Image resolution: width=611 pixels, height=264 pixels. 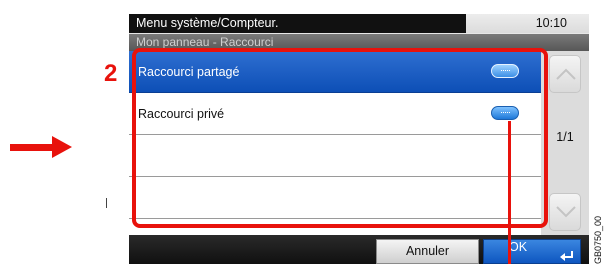 I want to click on chevron-down-icon, so click(x=566, y=212).